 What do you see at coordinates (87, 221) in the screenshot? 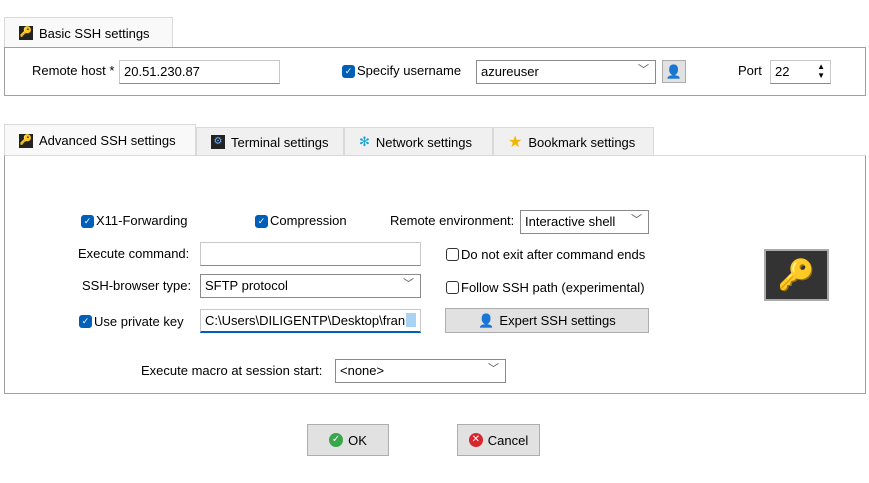
I see `x11-forwarding-checkbox: ✓` at bounding box center [87, 221].